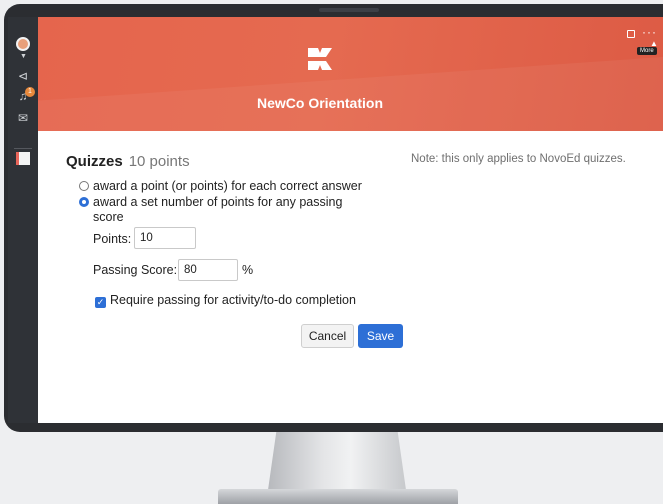 The image size is (663, 504). What do you see at coordinates (159, 161) in the screenshot?
I see `quizzes-points: 10 points` at bounding box center [159, 161].